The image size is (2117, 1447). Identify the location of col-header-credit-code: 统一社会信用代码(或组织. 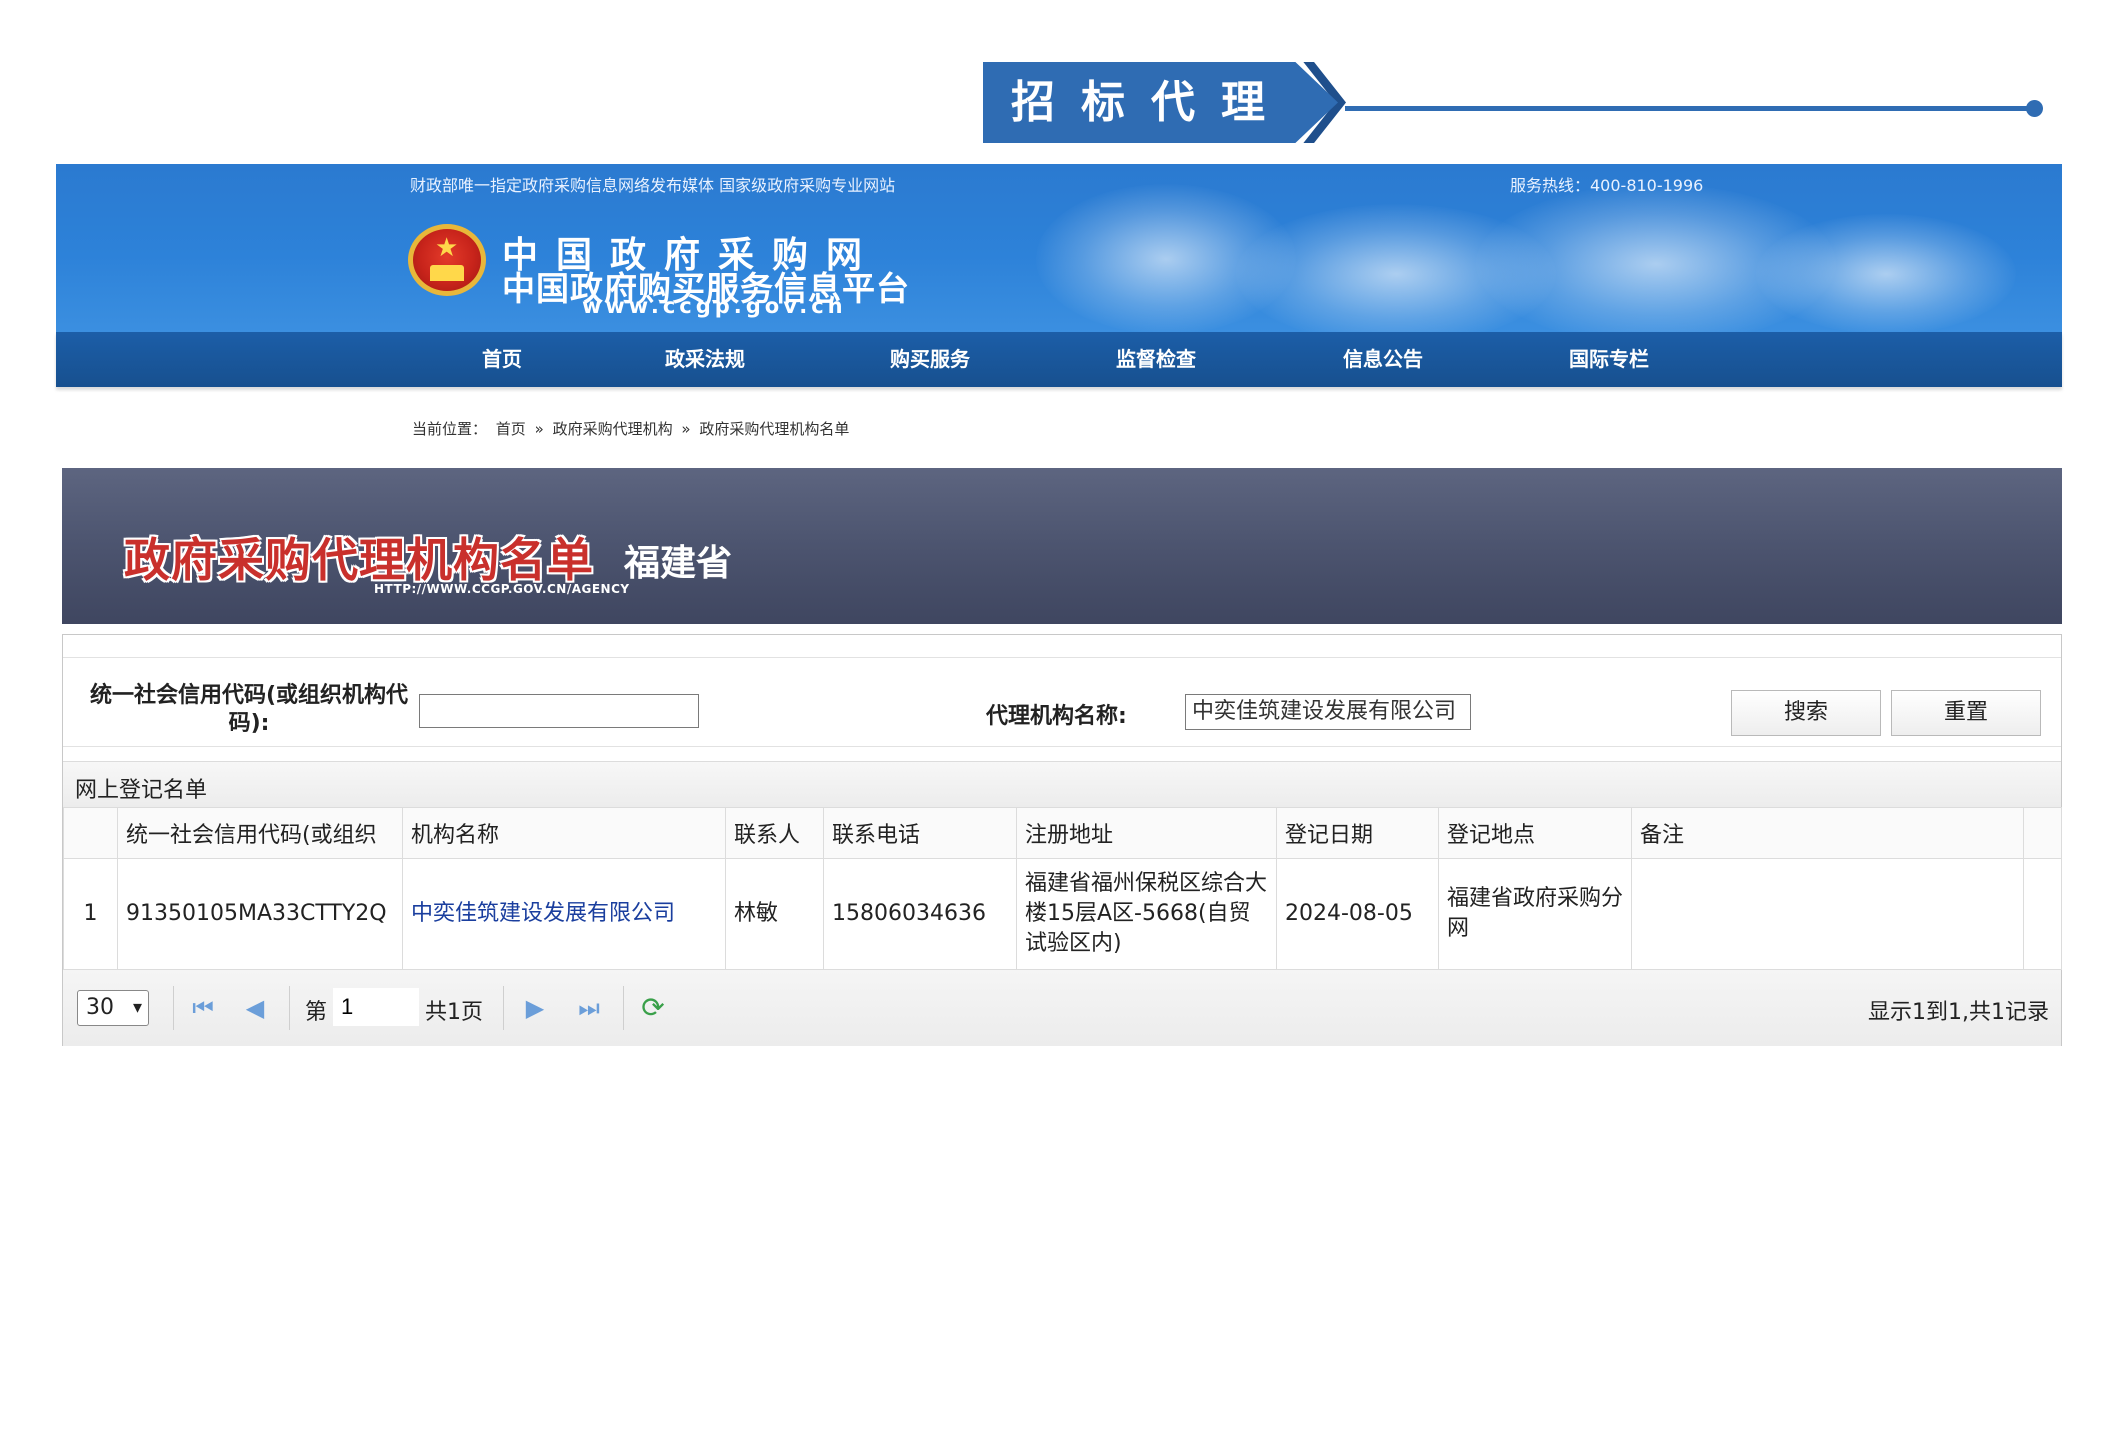
(260, 833).